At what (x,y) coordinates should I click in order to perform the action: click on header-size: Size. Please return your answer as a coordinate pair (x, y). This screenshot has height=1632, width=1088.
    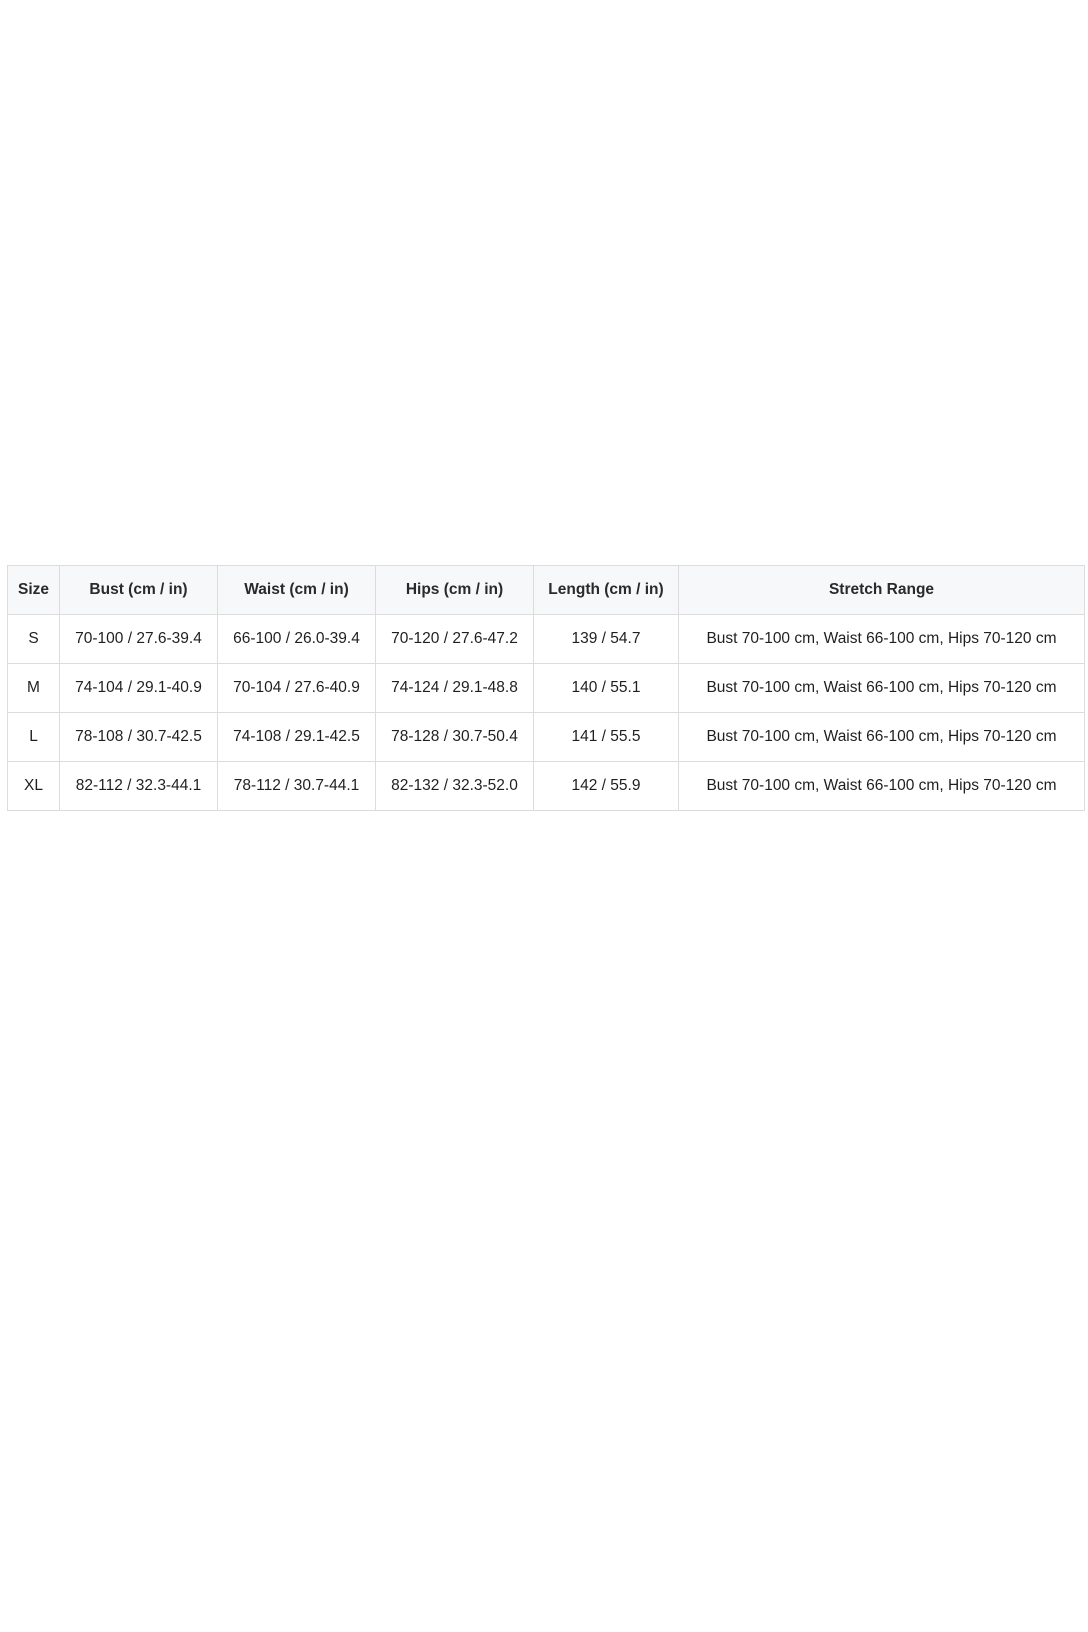
    Looking at the image, I should click on (33, 590).